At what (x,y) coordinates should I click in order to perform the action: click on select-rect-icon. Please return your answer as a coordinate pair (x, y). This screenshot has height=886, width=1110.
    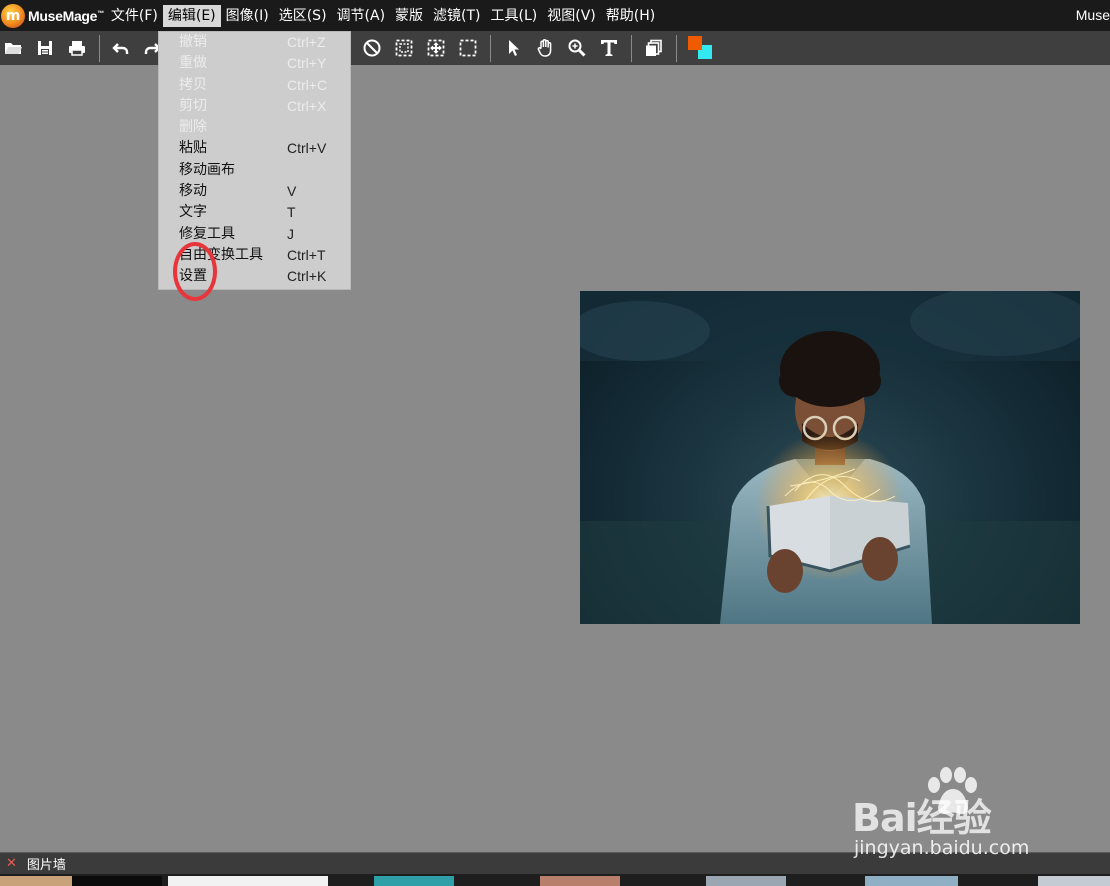
    Looking at the image, I should click on (468, 48).